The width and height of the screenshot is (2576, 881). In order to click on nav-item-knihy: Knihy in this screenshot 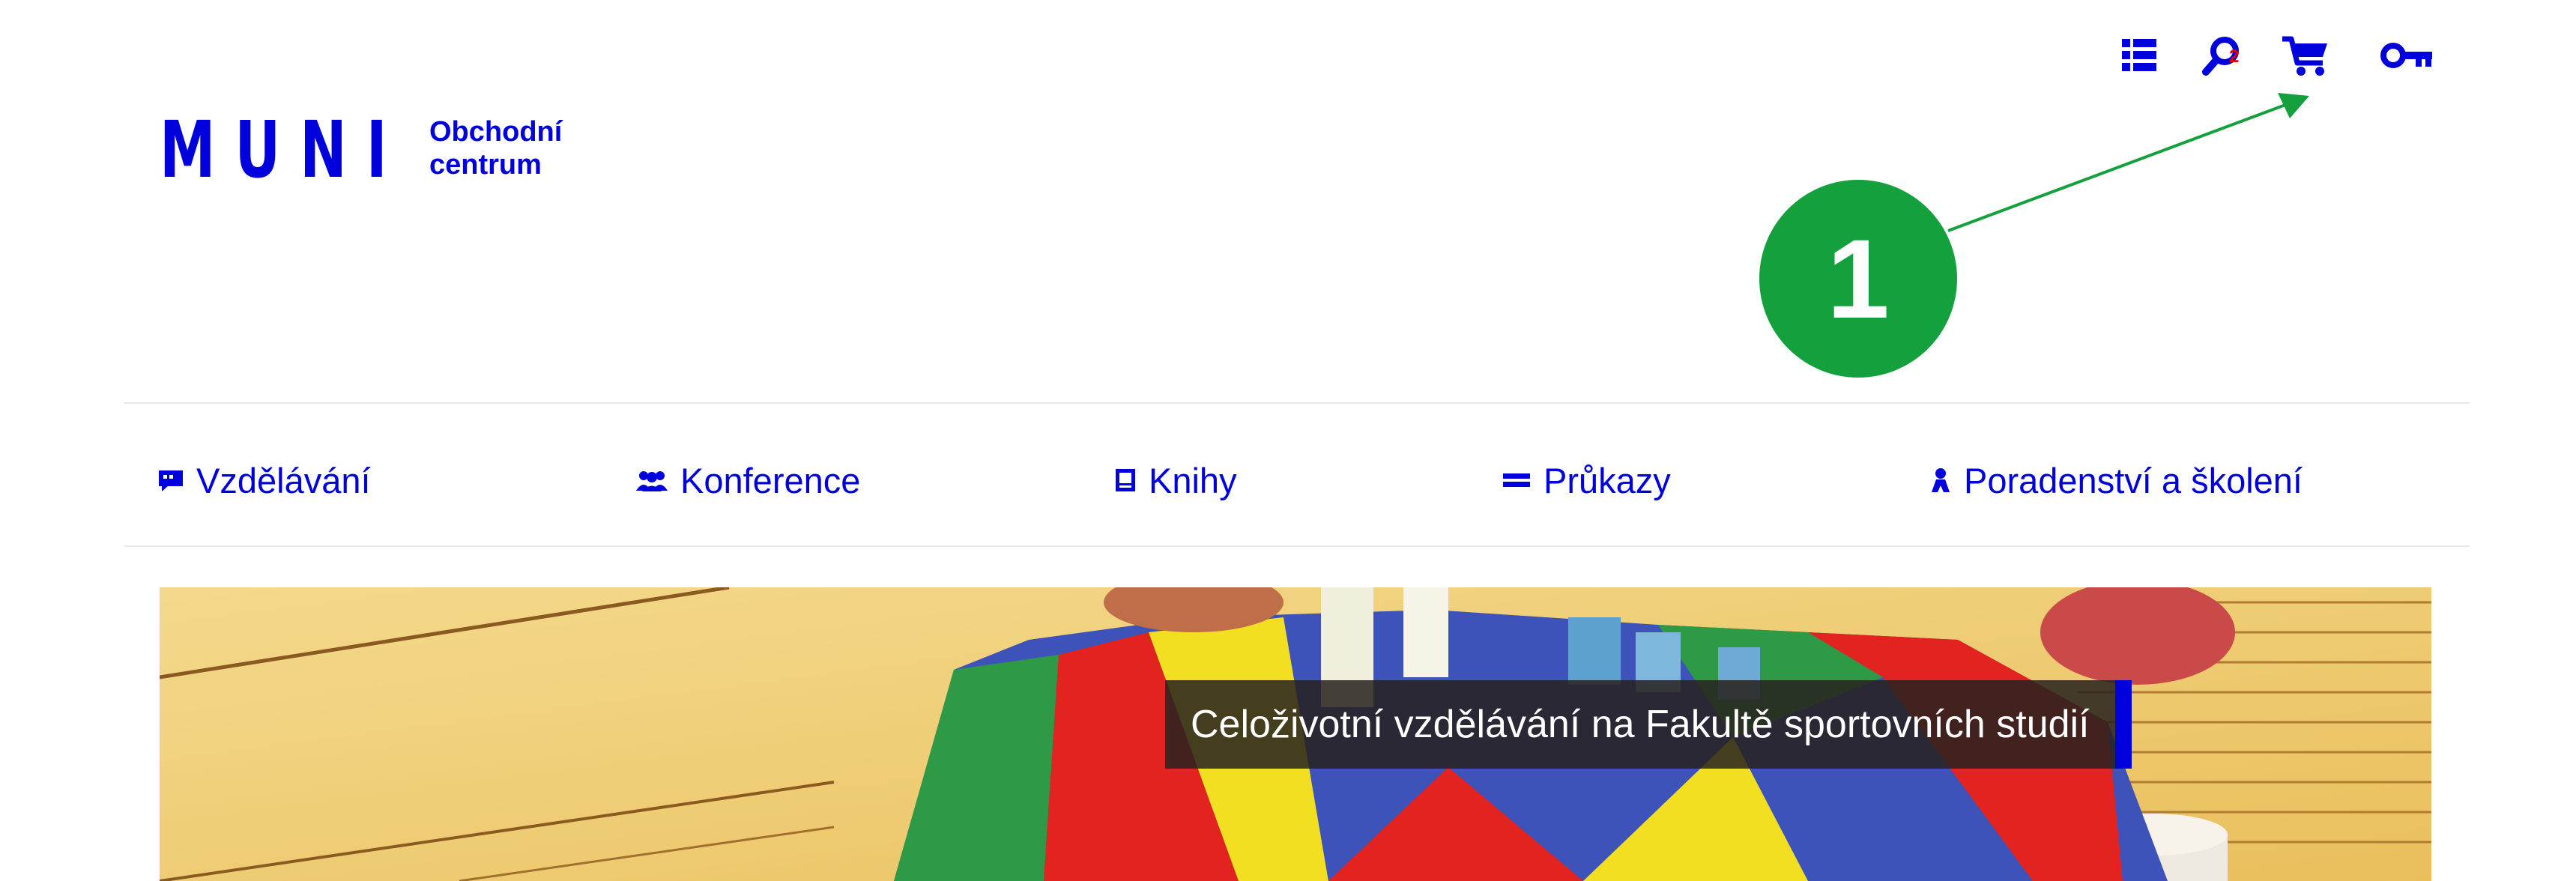, I will do `click(1175, 480)`.